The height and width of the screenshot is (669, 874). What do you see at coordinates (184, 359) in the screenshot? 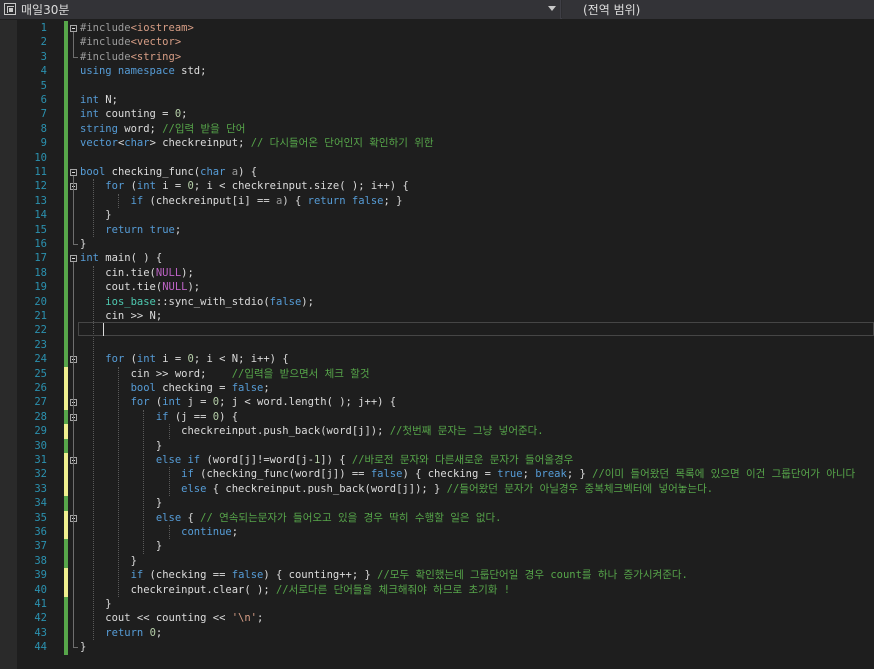
I see `code-line: for (int i = 0; i < N; i++) {` at bounding box center [184, 359].